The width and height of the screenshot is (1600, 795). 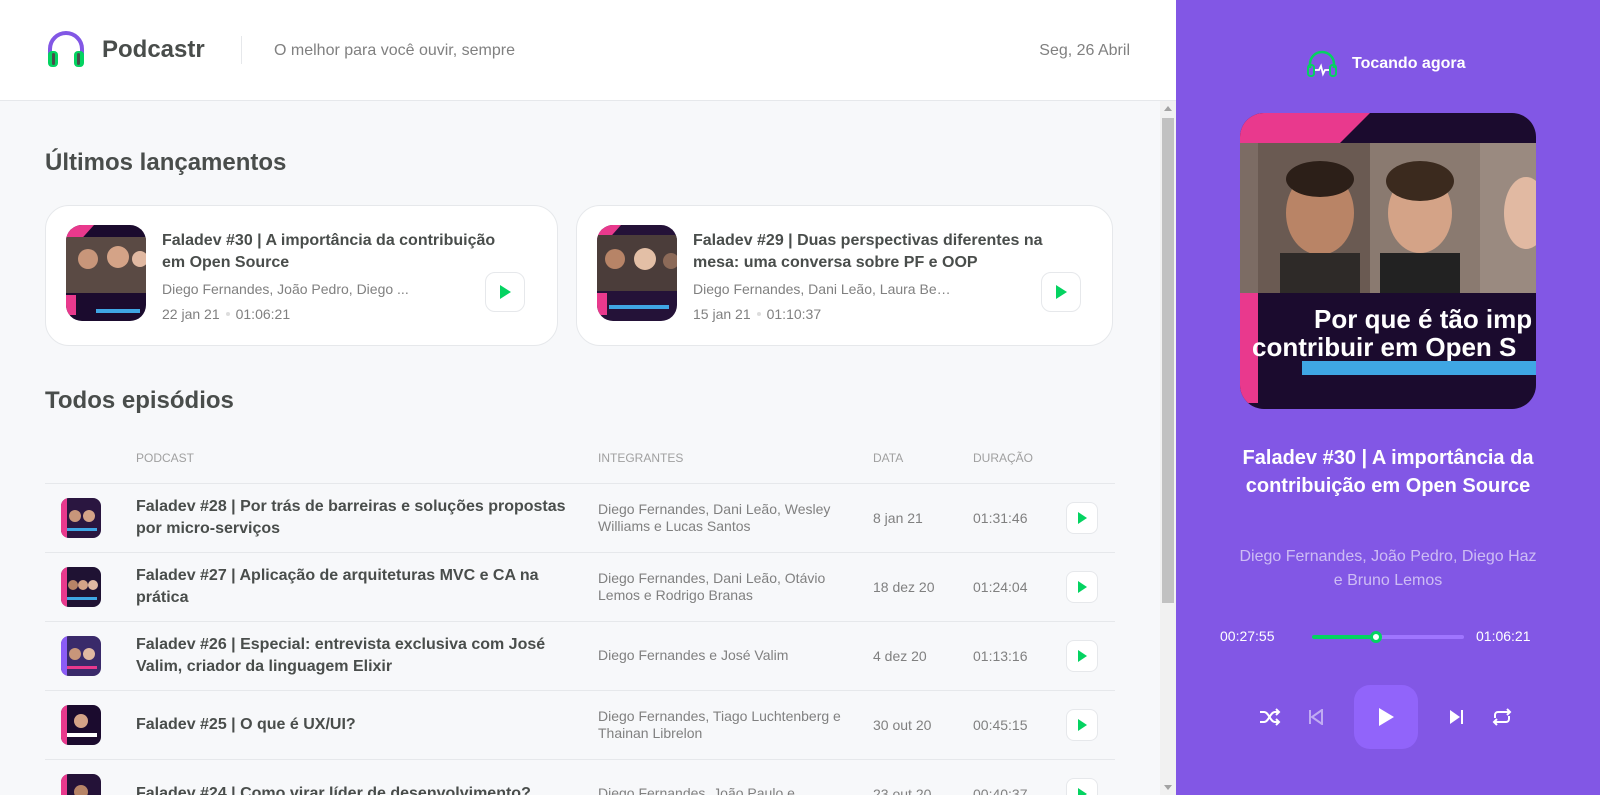 What do you see at coordinates (1375, 637) in the screenshot?
I see `progress-handle` at bounding box center [1375, 637].